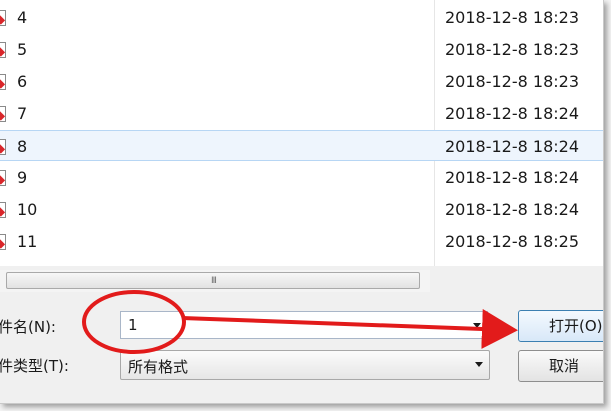  What do you see at coordinates (301, 17) in the screenshot?
I see `file-row: 4 2018-12-8 18:23` at bounding box center [301, 17].